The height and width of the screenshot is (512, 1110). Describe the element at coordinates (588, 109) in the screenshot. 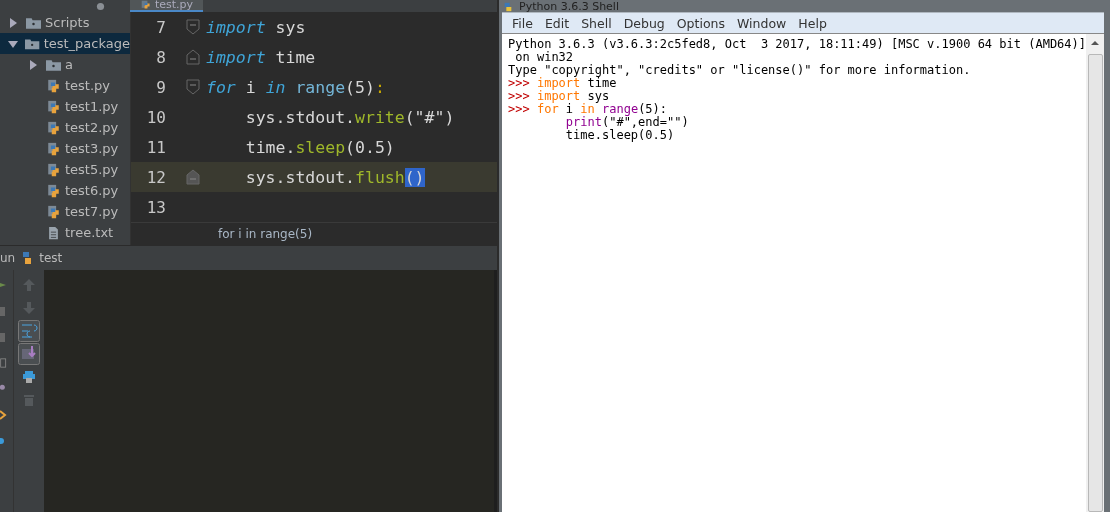

I see `shell-line: >>> for i in range(5):` at that location.